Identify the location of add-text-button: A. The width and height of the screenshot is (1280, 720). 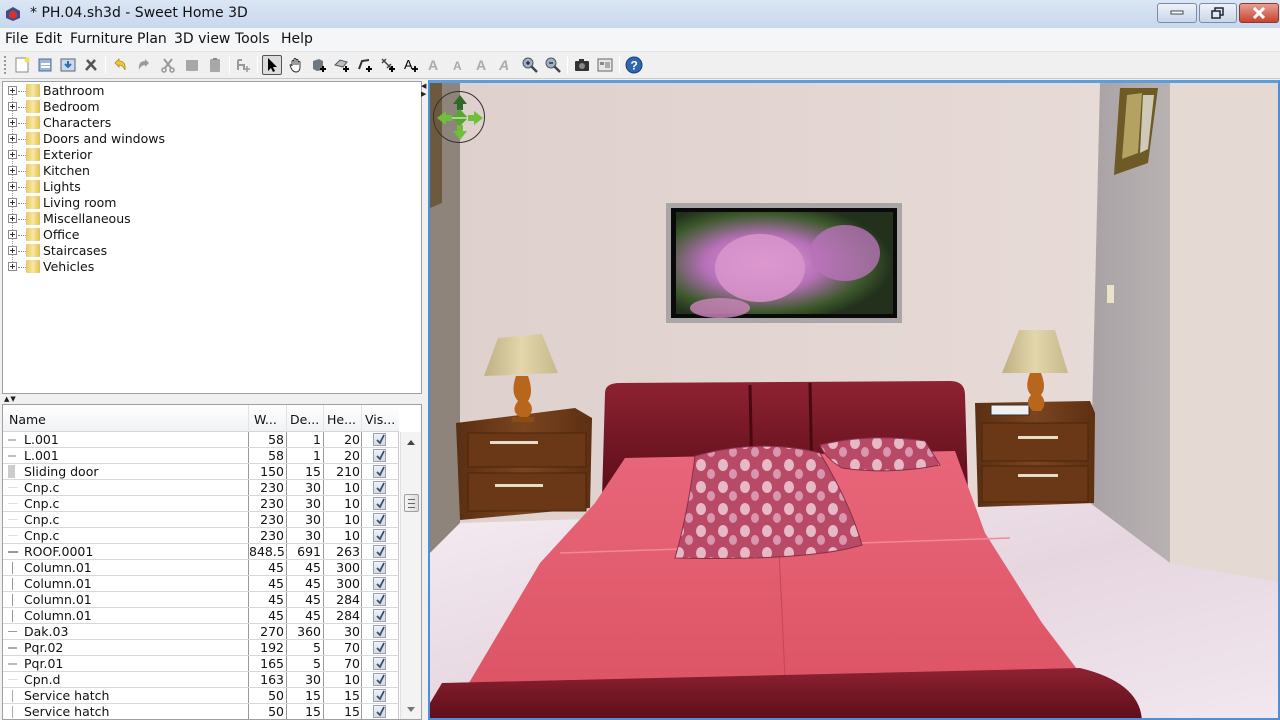
(411, 65).